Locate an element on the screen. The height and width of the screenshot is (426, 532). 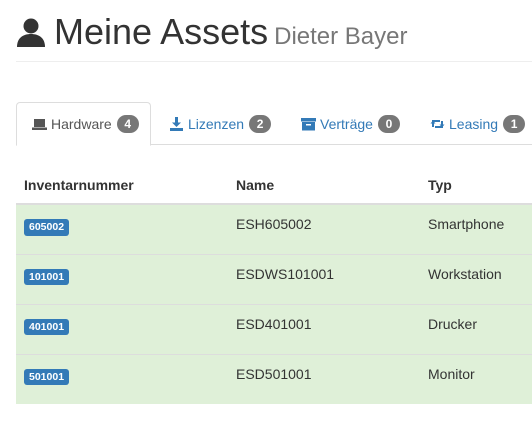
inventory-cell: 501001 is located at coordinates (122, 378).